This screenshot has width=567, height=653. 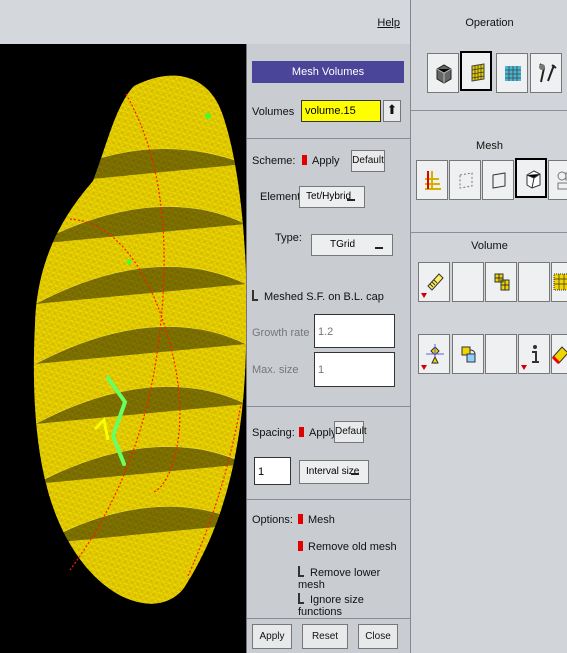 What do you see at coordinates (318, 296) in the screenshot?
I see `meshed-sf-checkbox: Meshed S.F. on B.L. cap` at bounding box center [318, 296].